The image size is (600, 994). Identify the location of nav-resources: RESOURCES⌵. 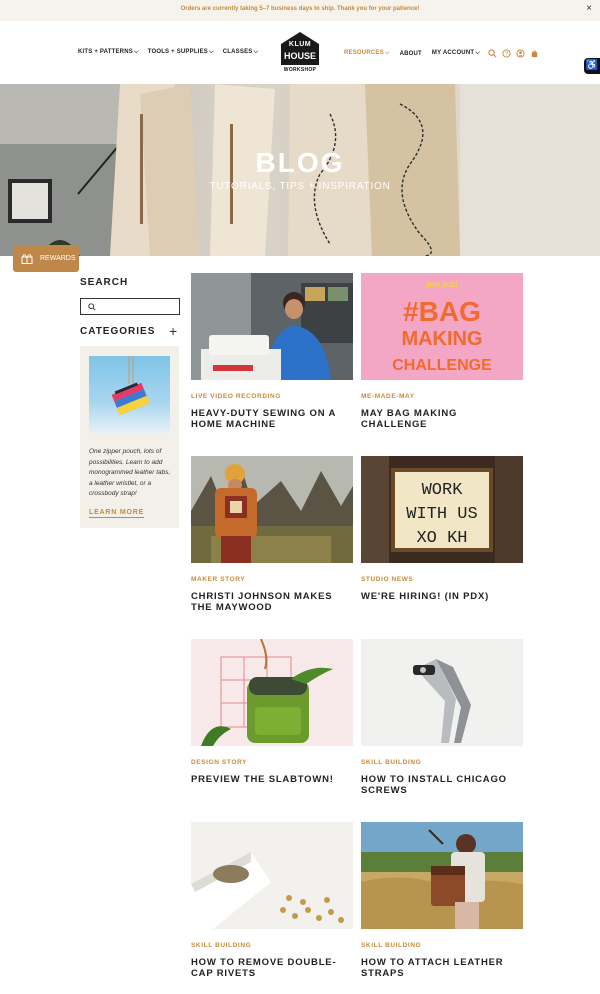
(367, 53).